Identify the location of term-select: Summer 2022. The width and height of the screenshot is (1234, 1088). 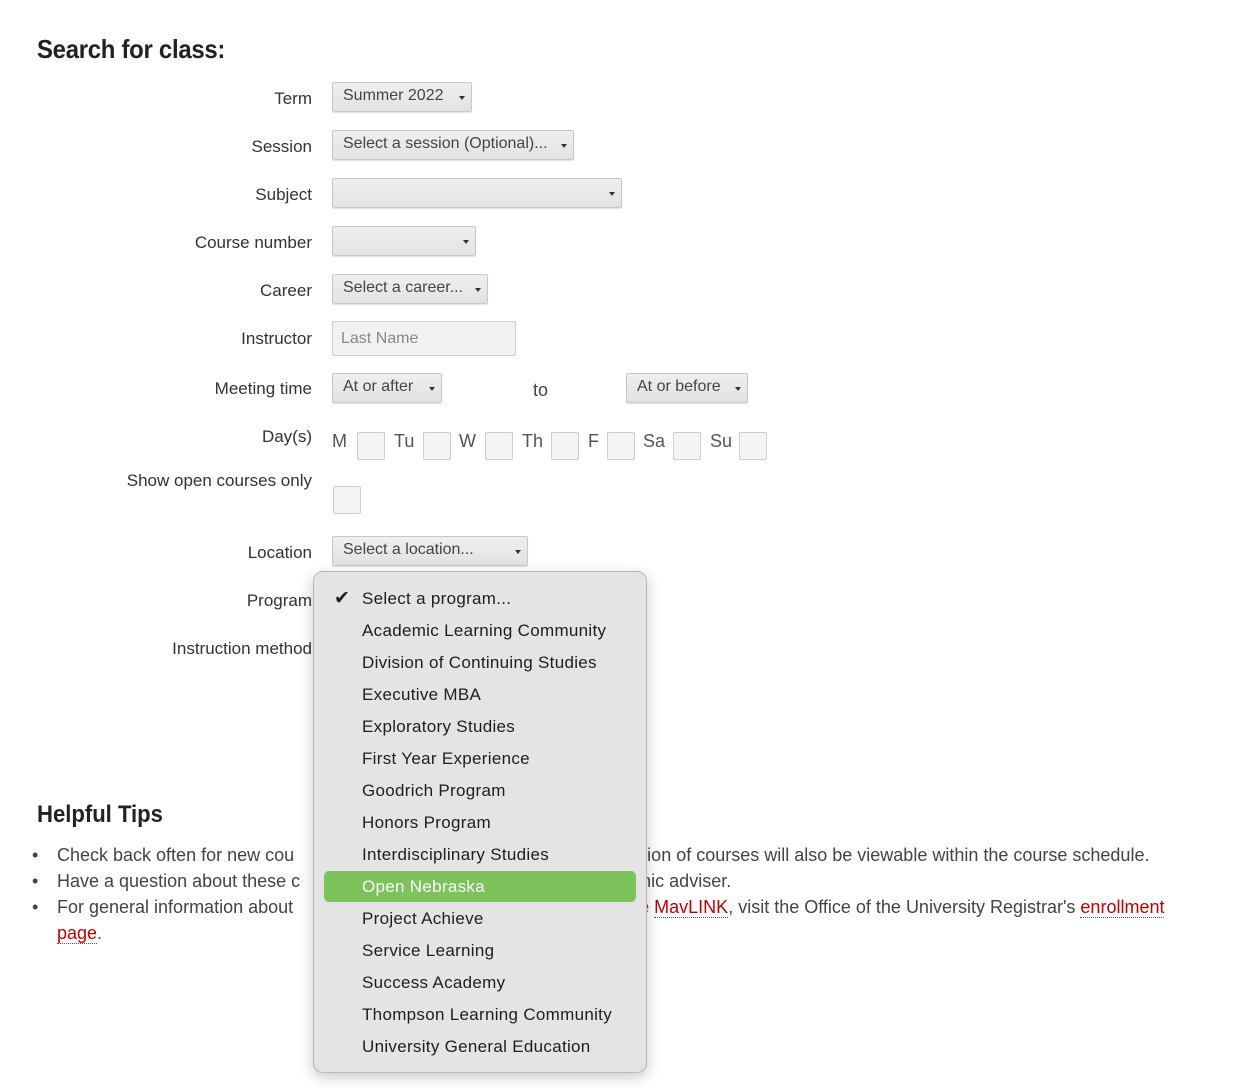
(402, 97).